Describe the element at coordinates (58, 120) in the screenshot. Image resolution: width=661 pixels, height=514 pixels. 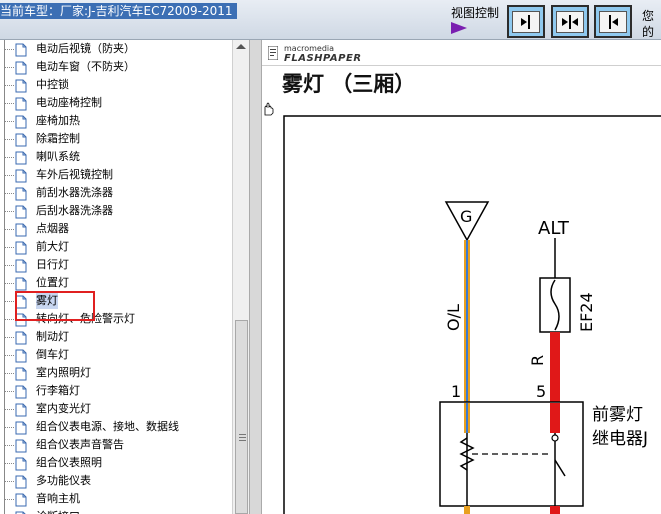
I see `tree-item-label: 座椅加热` at that location.